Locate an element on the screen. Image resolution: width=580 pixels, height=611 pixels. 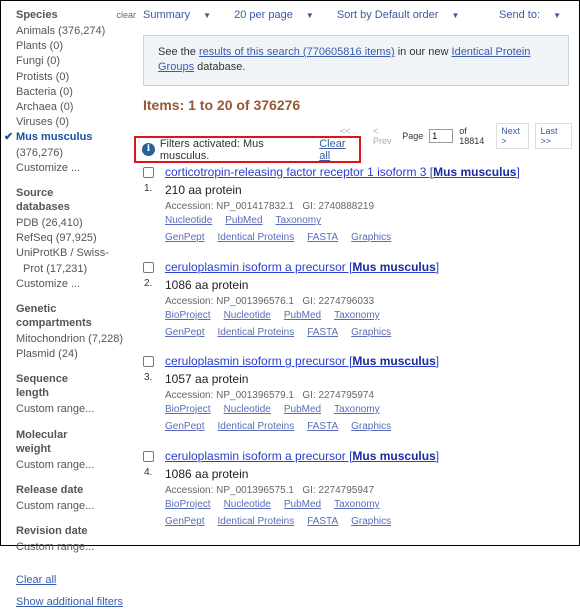
prev-page-button: < Prev is located at coordinates (384, 136).